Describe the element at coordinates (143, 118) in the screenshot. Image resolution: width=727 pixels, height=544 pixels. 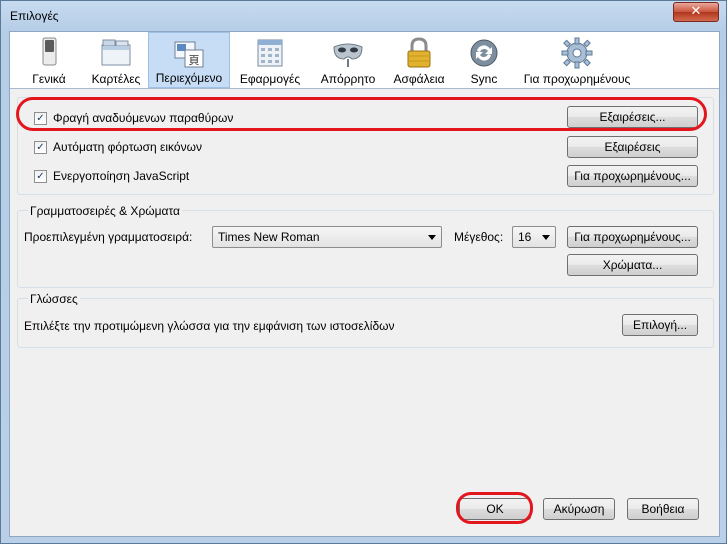
I see `block-popups-label: Φραγή αναδυόμενων παραθύρων` at that location.